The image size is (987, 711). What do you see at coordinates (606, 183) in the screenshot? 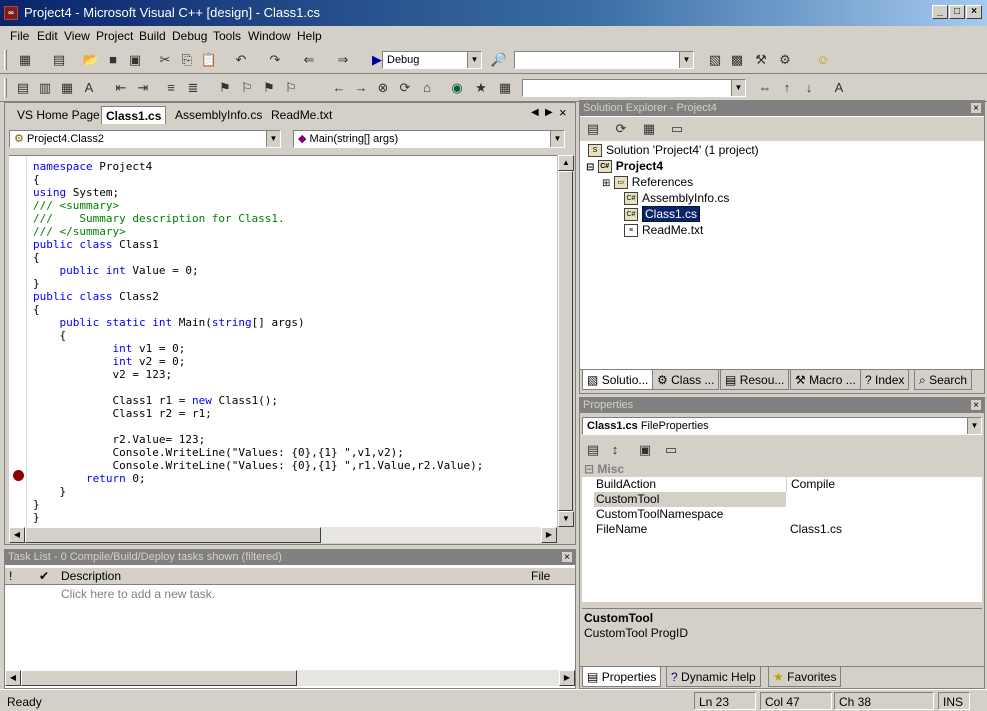
I see `expand-icon: ⊞` at bounding box center [606, 183].